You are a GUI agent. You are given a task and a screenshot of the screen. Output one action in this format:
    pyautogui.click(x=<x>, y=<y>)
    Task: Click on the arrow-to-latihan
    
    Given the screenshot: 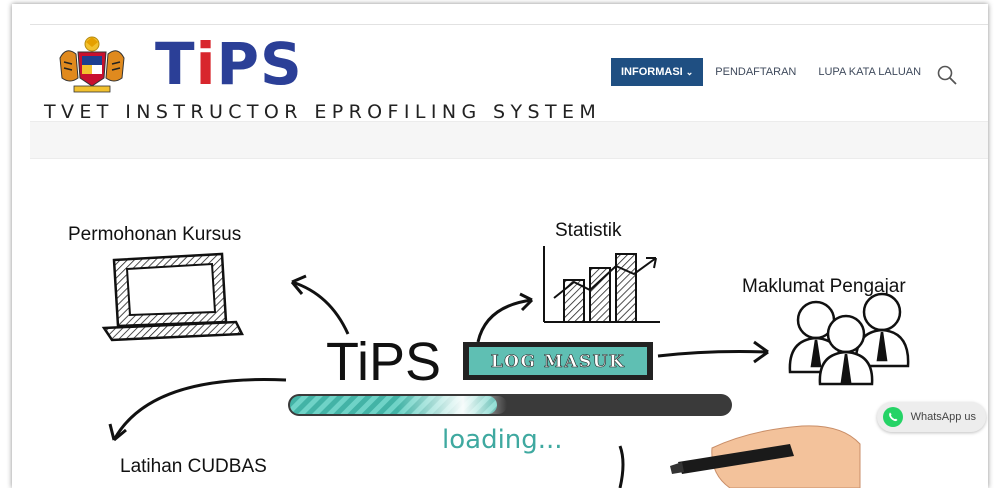 What is the action you would take?
    pyautogui.click(x=199, y=409)
    